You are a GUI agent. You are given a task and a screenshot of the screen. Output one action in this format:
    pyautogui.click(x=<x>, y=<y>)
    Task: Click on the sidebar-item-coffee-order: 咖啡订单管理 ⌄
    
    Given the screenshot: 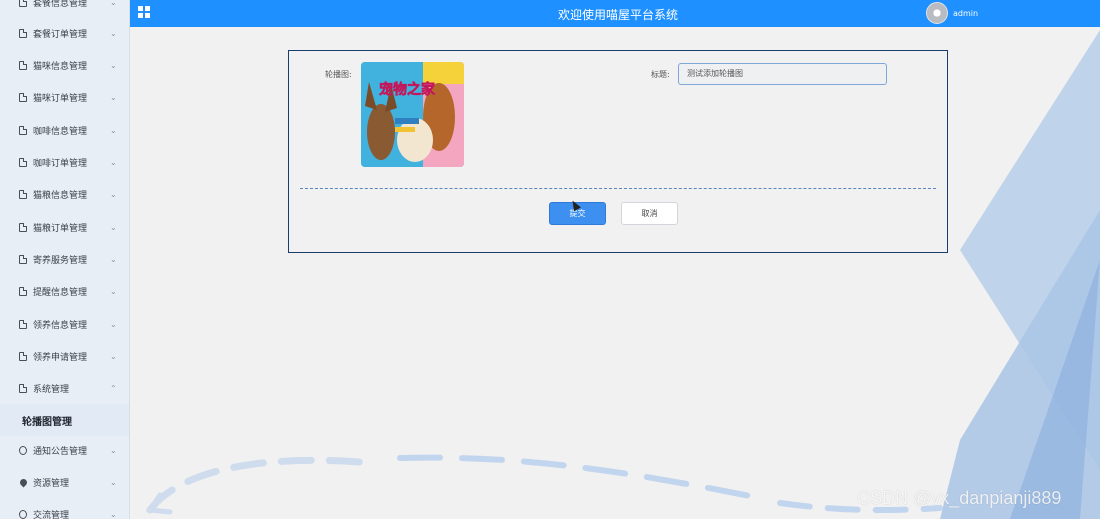 What is the action you would take?
    pyautogui.click(x=64, y=162)
    